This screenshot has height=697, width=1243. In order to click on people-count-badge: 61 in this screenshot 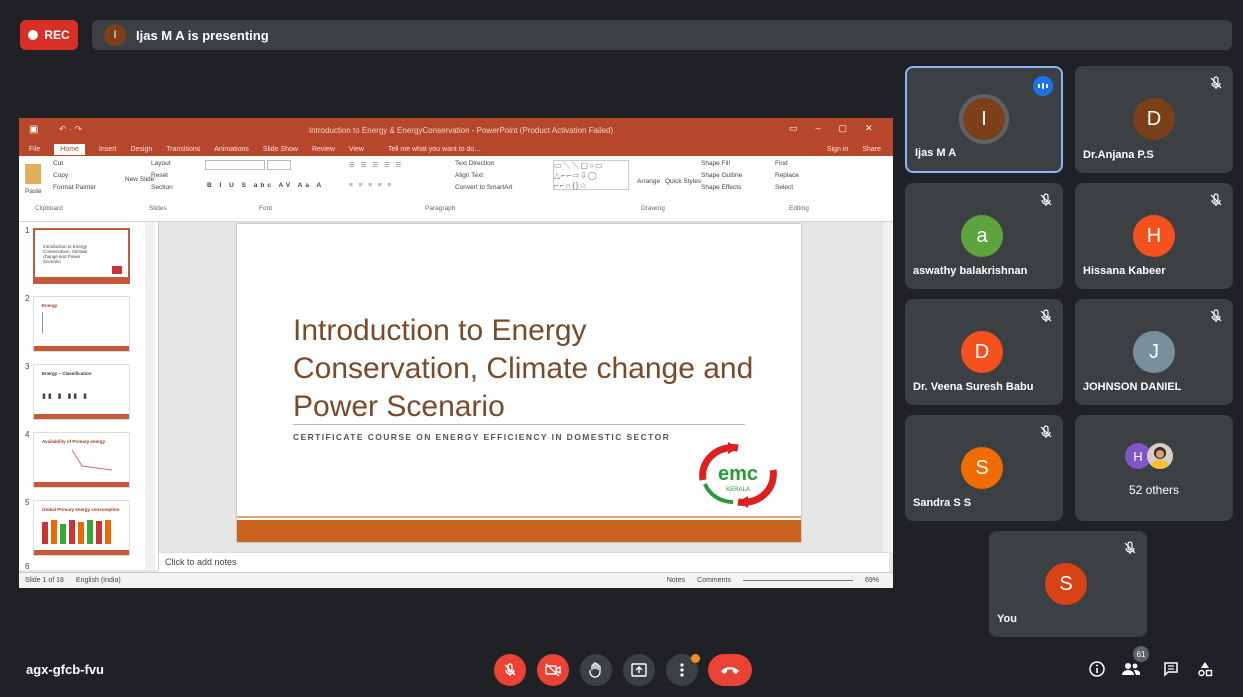, I will do `click(1141, 654)`.